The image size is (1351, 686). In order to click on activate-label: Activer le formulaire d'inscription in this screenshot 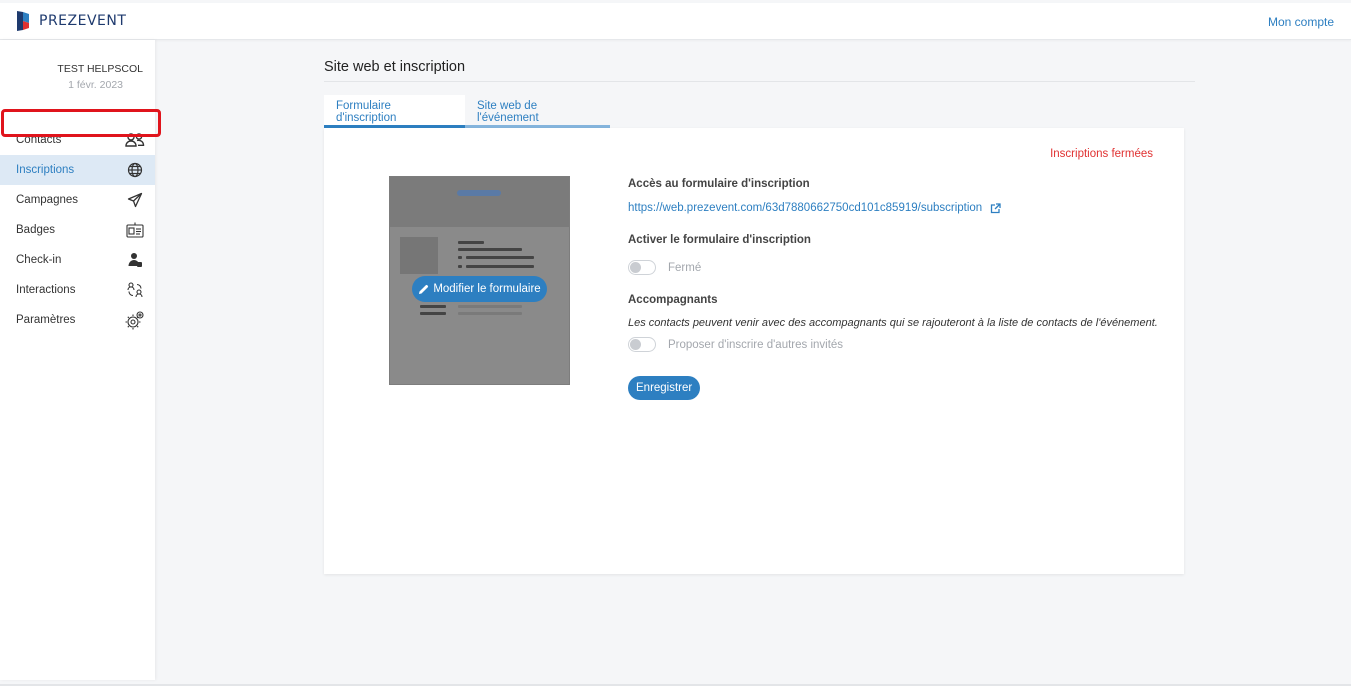, I will do `click(719, 240)`.